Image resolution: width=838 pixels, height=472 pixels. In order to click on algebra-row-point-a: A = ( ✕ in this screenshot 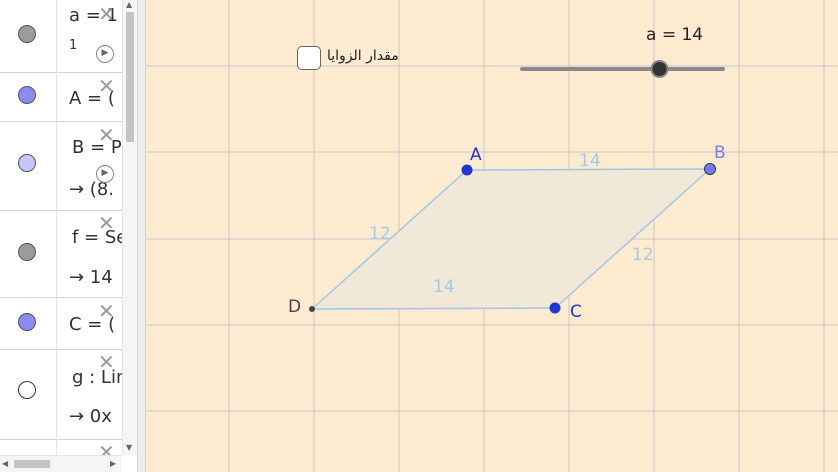, I will do `click(61, 97)`.